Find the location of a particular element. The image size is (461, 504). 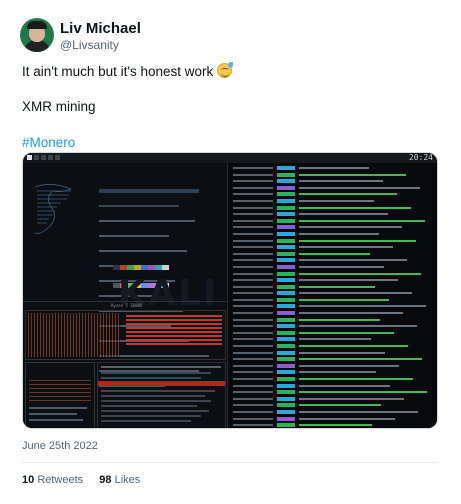

clock: 20:24 is located at coordinates (420, 157).